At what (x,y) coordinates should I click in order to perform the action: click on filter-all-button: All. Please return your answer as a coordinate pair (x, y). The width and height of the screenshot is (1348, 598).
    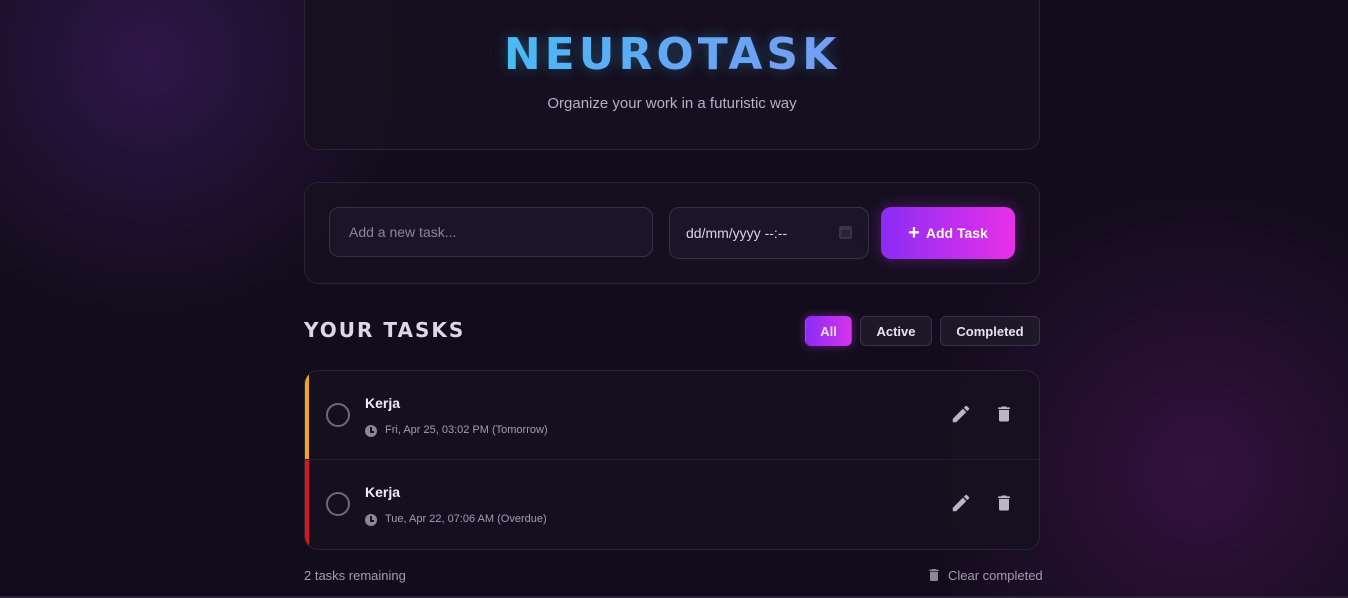
    Looking at the image, I should click on (828, 331).